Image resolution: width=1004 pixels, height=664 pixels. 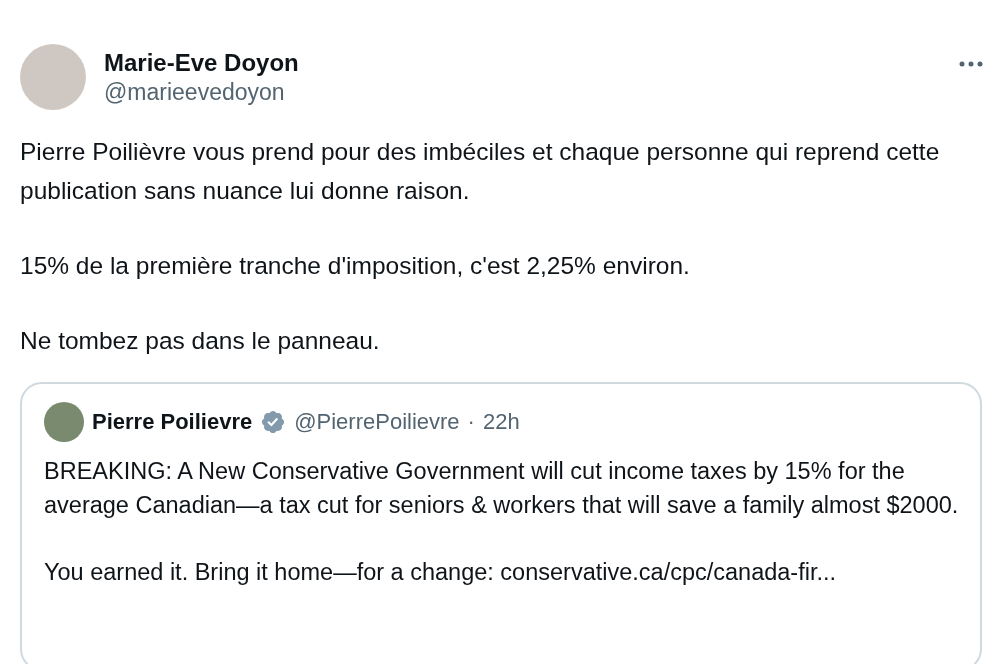 What do you see at coordinates (480, 171) in the screenshot?
I see `tweet-text: Pierre Poilièvre vous prend pour des imbéciles et chaque personne qui reprend cette publication sans nuance lui donne raison.` at bounding box center [480, 171].